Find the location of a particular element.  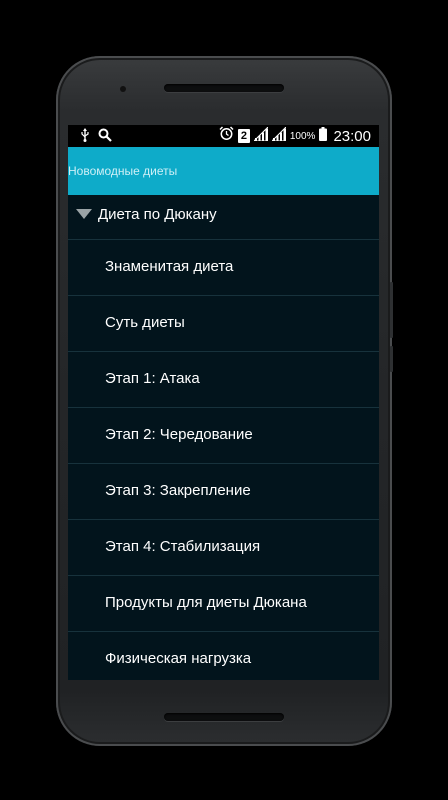

list-item: Физическая нагрузка is located at coordinates (223, 656).